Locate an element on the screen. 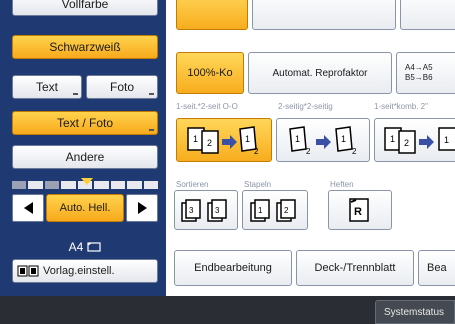  cover-slip-sheet-tab: Deck-/Trennblatt is located at coordinates (355, 268).